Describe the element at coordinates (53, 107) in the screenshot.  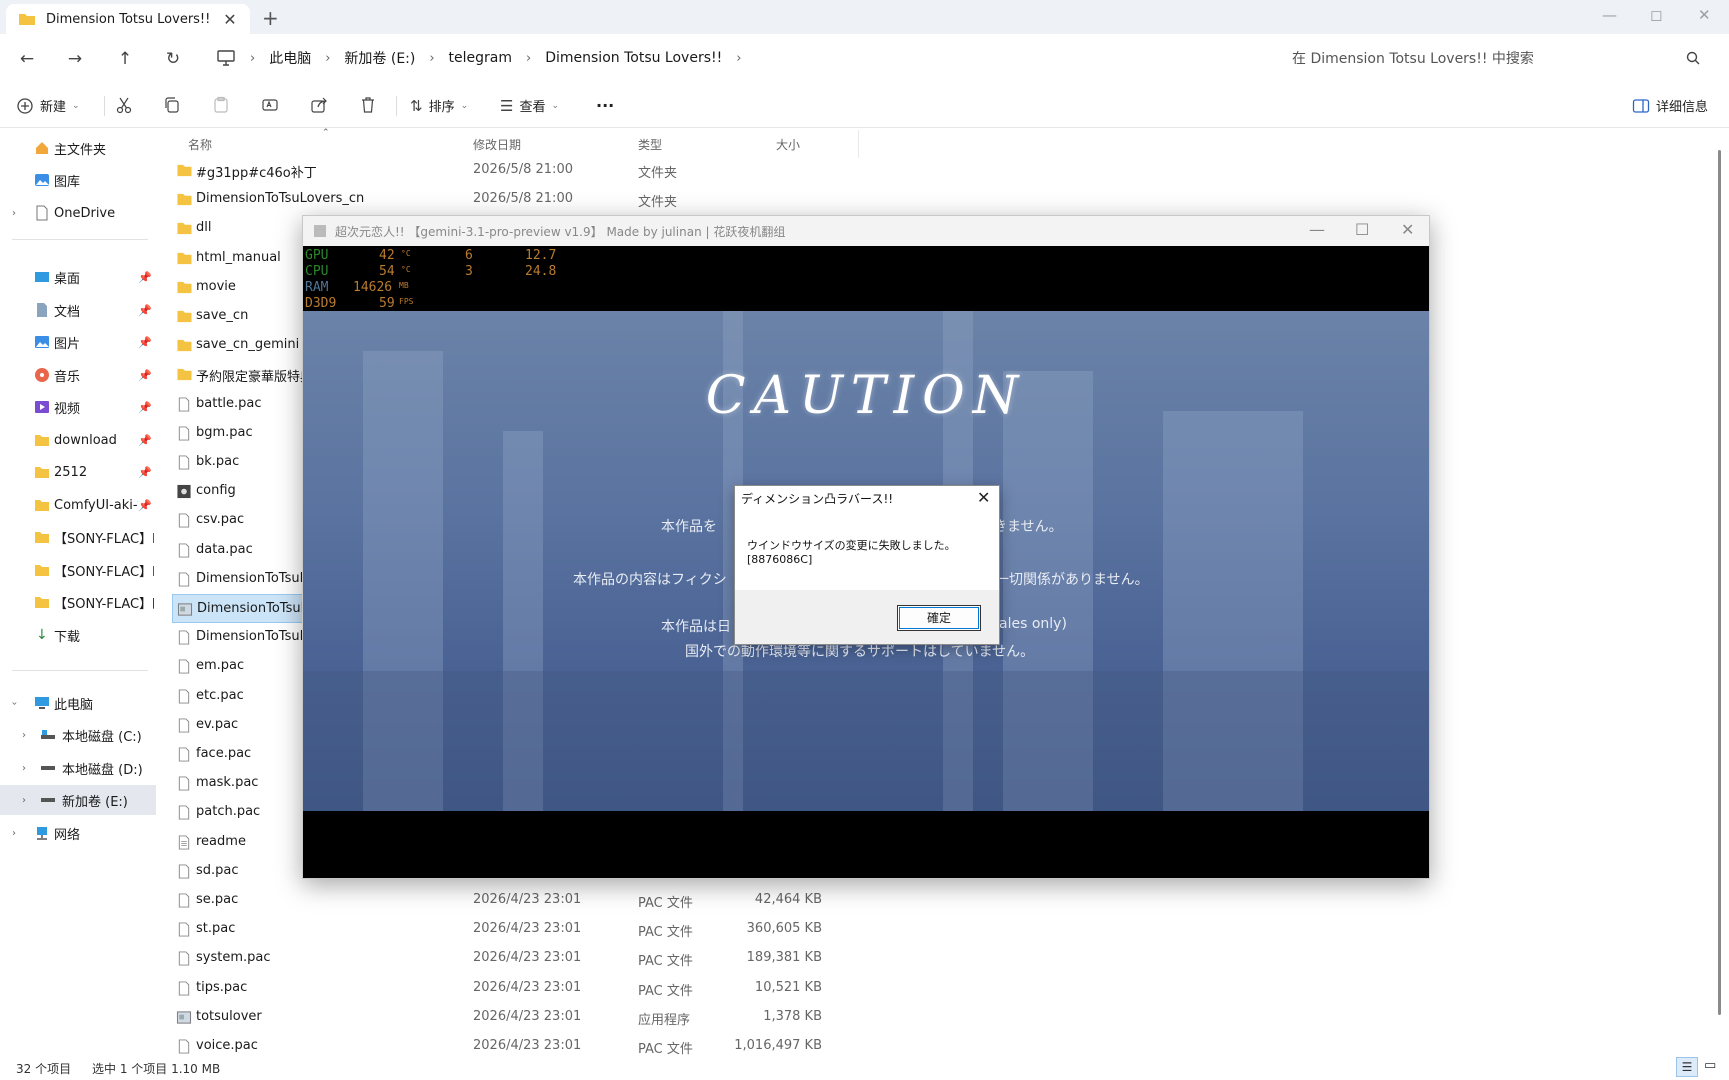
I see `new-button-label: 新建` at that location.